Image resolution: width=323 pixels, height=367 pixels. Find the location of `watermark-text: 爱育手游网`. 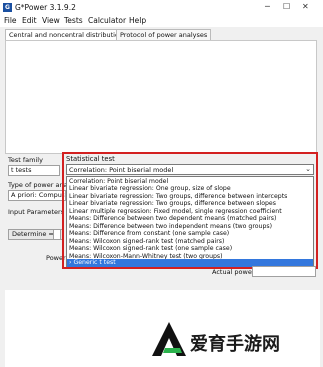

watermark-text: 爱育手游网 is located at coordinates (235, 344).